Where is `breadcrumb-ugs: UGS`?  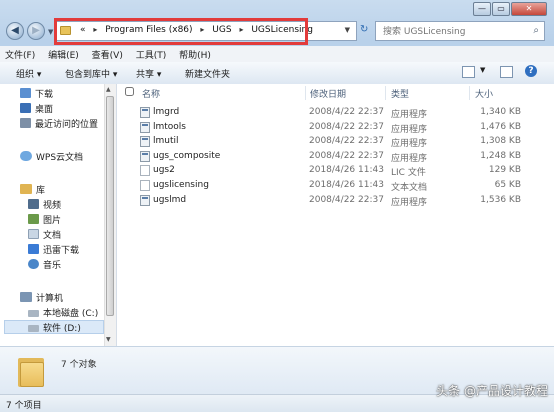 breadcrumb-ugs: UGS is located at coordinates (221, 30).